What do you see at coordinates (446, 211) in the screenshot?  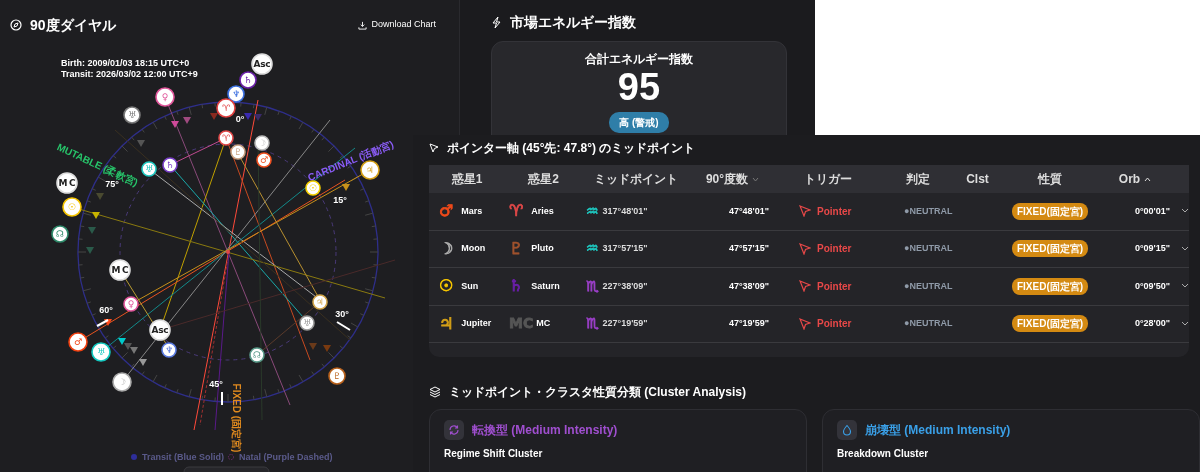 I see `planet-glyph: ♂` at bounding box center [446, 211].